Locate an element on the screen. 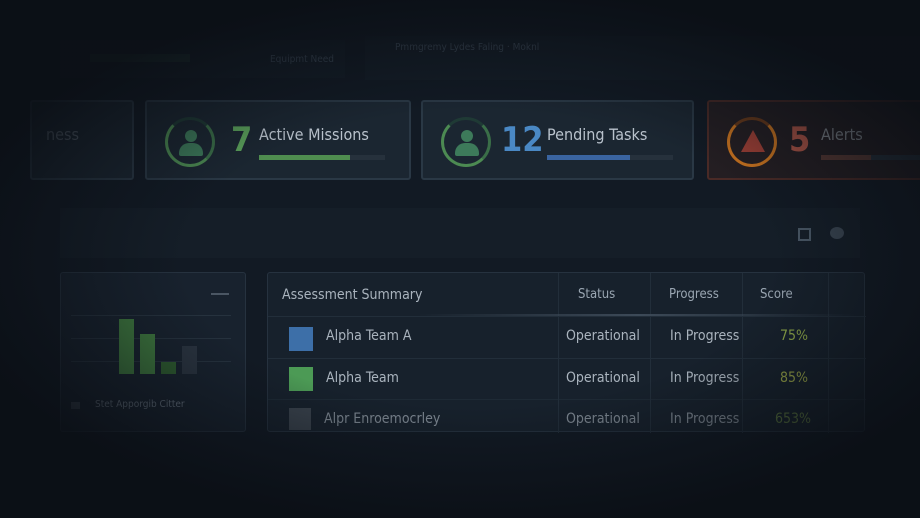  card-number: 5 is located at coordinates (800, 140).